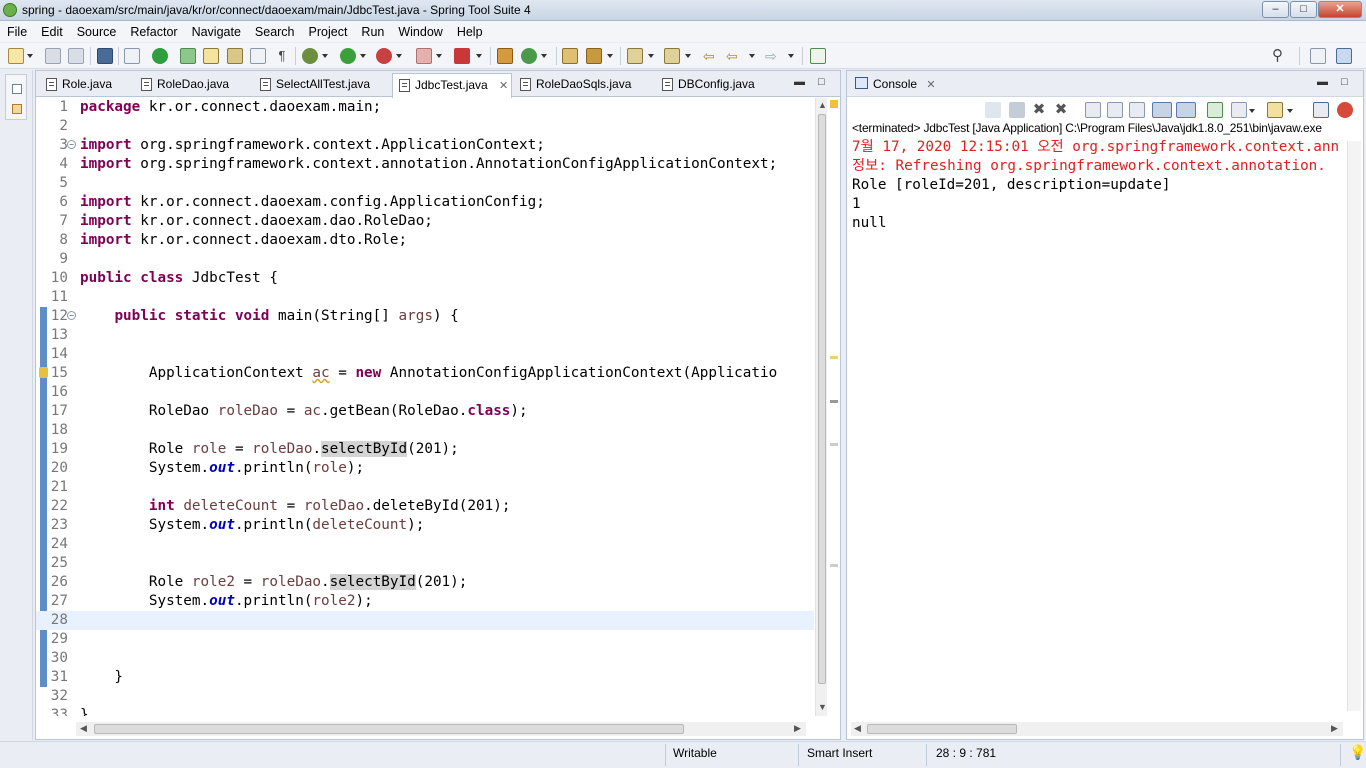 The width and height of the screenshot is (1366, 768). I want to click on save-all-icon, so click(76, 56).